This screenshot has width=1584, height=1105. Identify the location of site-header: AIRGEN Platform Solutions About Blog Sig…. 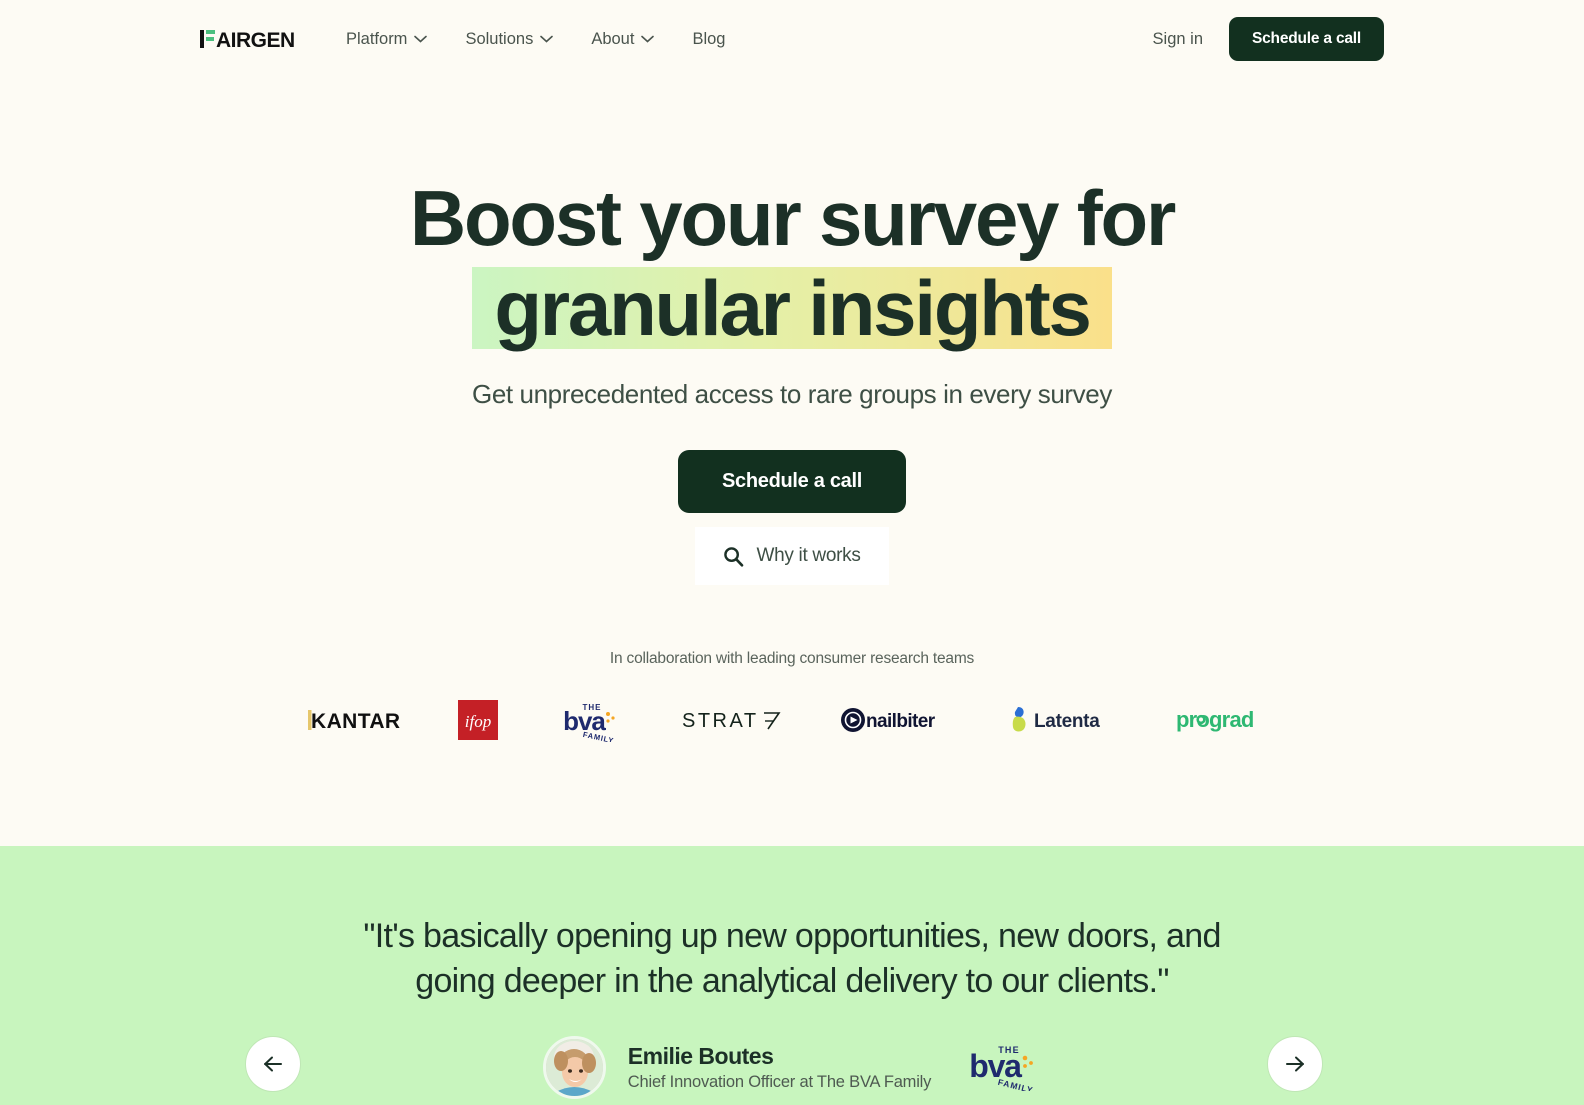
(792, 39).